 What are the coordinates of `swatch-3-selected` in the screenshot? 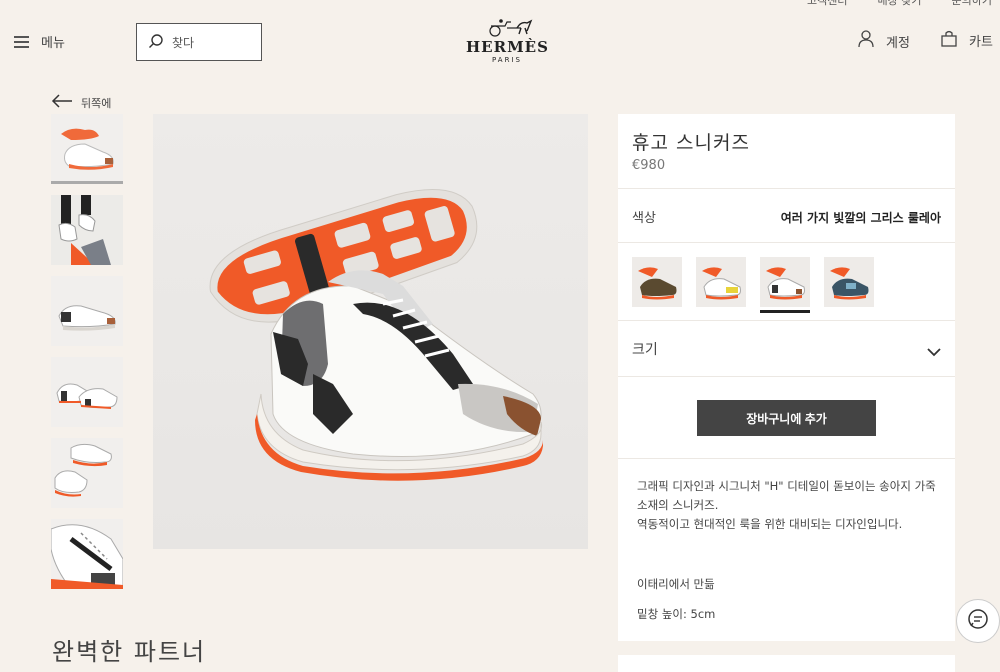 It's located at (785, 285).